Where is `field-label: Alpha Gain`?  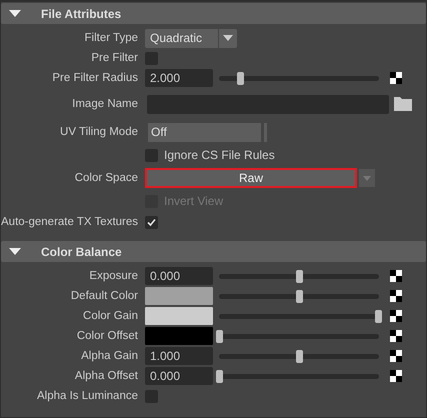
field-label: Alpha Gain is located at coordinates (109, 356).